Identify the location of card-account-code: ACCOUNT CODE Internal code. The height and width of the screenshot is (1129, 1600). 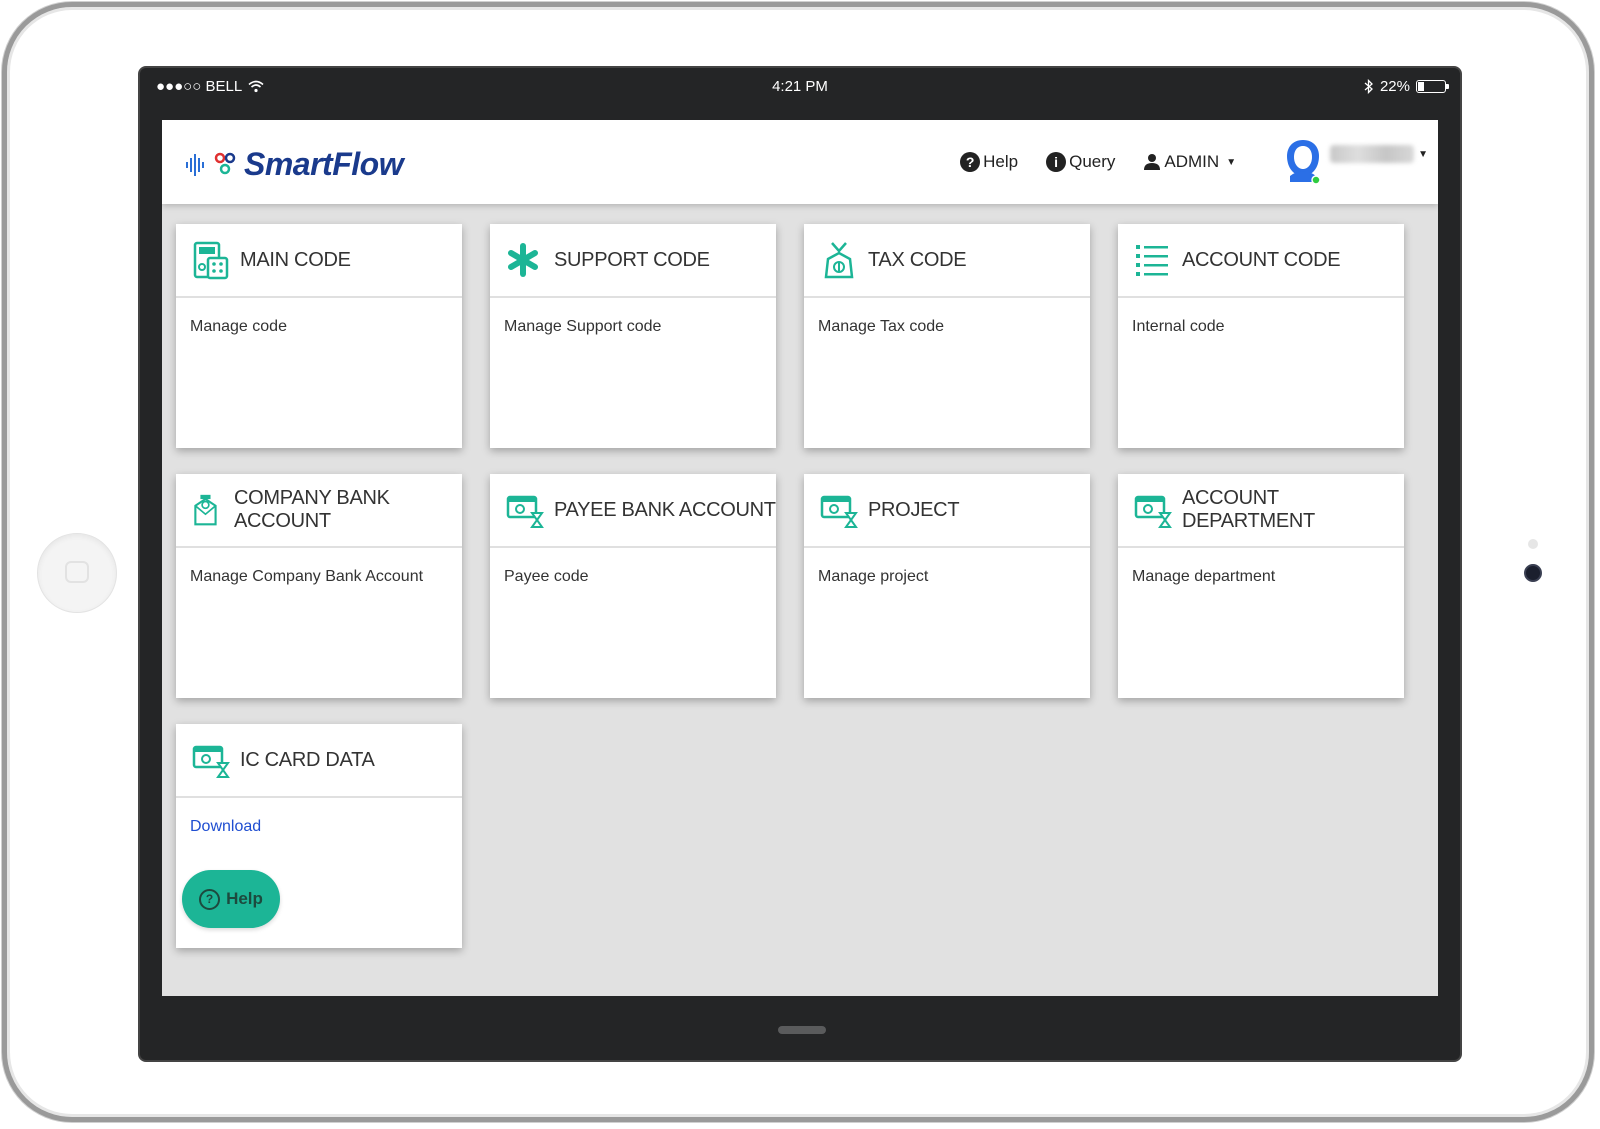
(1261, 336).